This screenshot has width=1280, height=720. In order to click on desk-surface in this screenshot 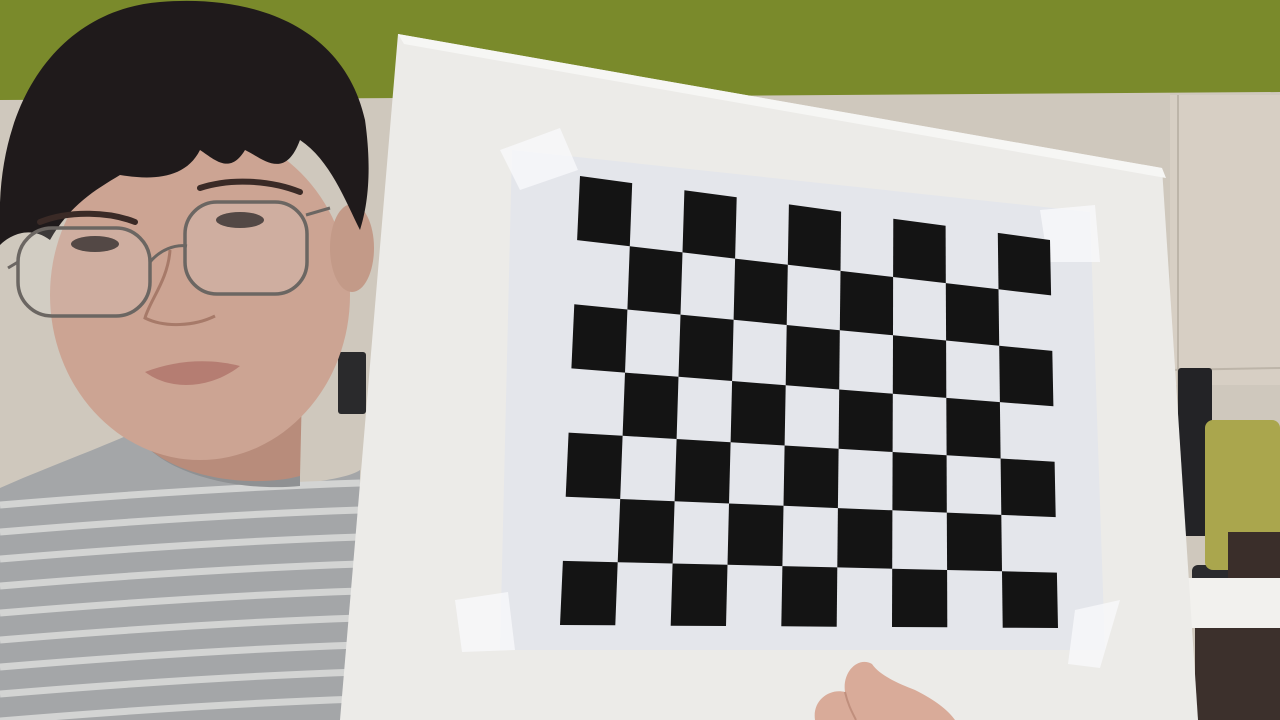, I will do `click(1233, 603)`.